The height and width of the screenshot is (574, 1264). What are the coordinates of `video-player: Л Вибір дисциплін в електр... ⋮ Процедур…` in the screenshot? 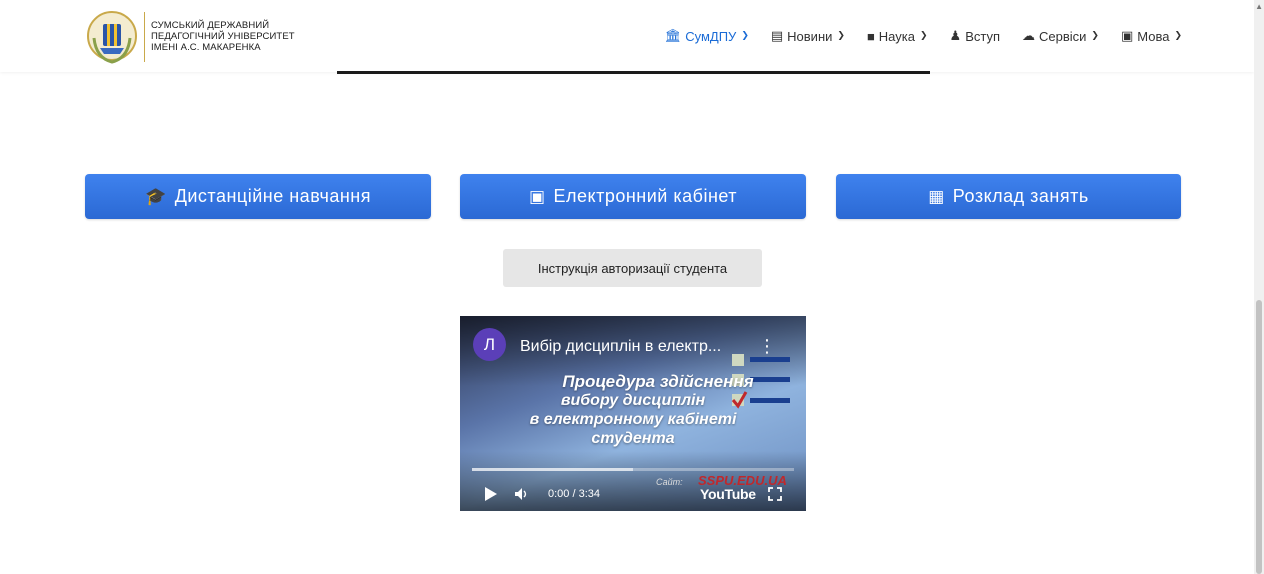 It's located at (633, 413).